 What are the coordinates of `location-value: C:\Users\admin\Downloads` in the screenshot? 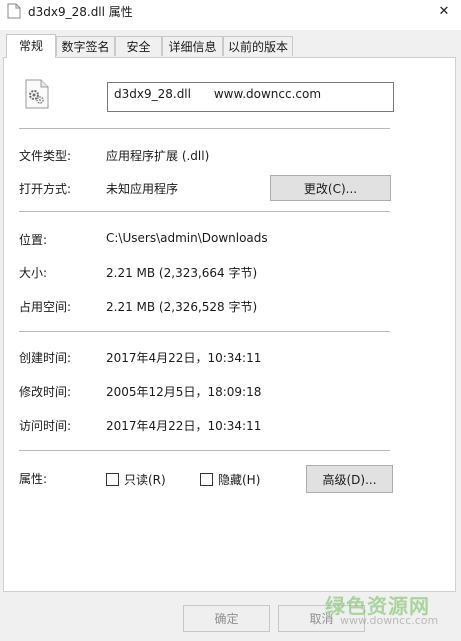 It's located at (187, 238).